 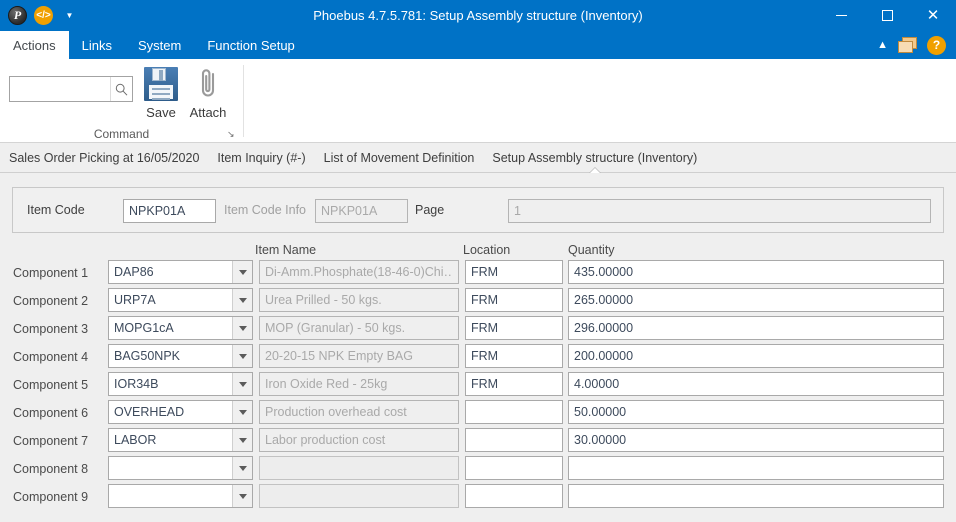 I want to click on breadcrumb-item-list-of-movement-definition: List of Movement Definition, so click(x=399, y=158).